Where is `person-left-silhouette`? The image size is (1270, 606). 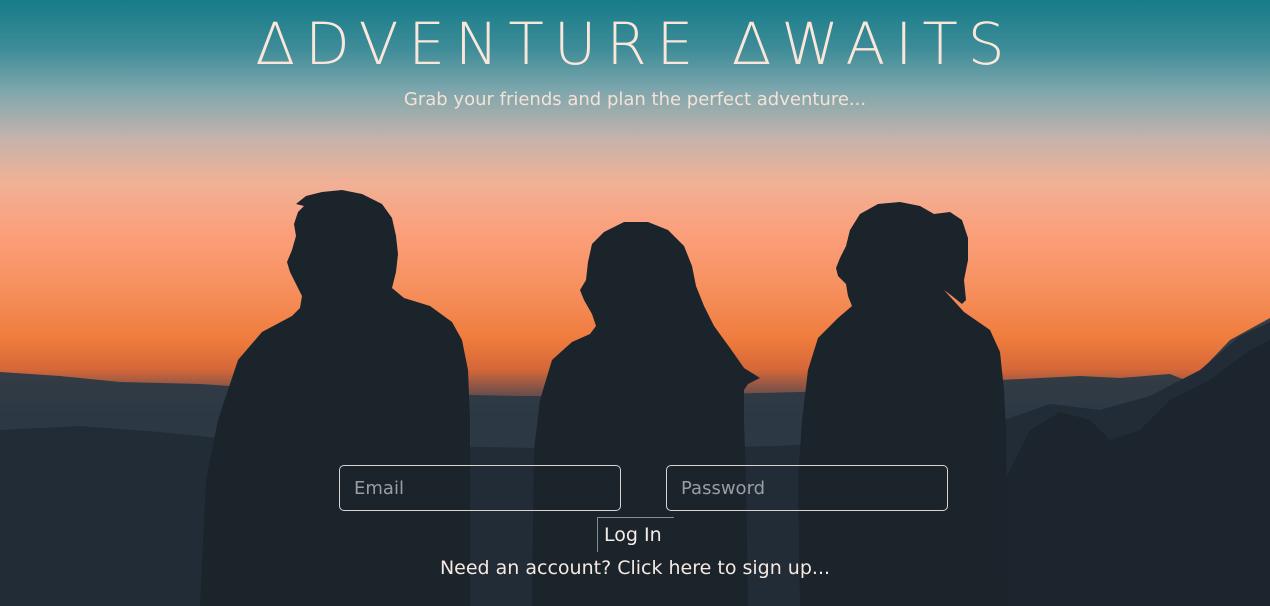
person-left-silhouette is located at coordinates (335, 398).